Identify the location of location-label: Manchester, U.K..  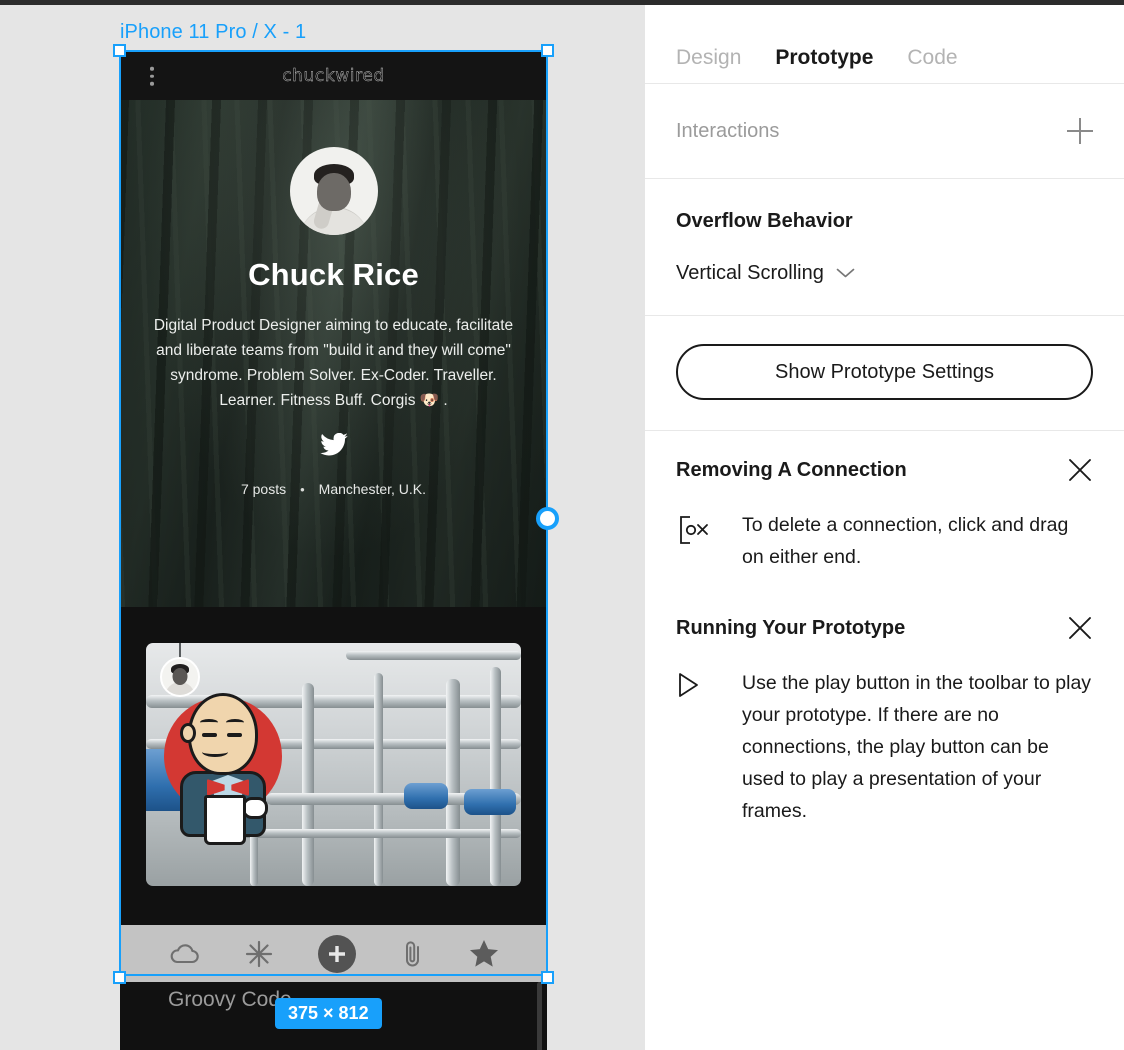
(372, 489).